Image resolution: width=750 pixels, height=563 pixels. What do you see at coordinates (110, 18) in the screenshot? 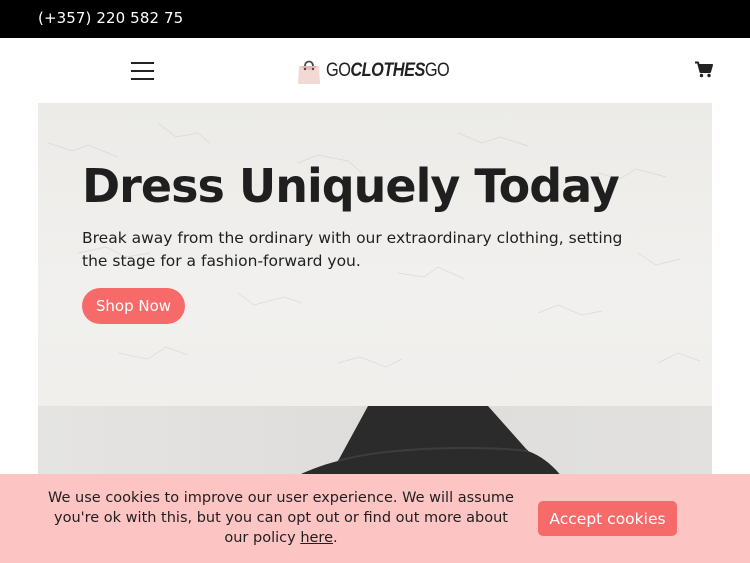
I see `phone-number: (+357) 220 582 75` at bounding box center [110, 18].